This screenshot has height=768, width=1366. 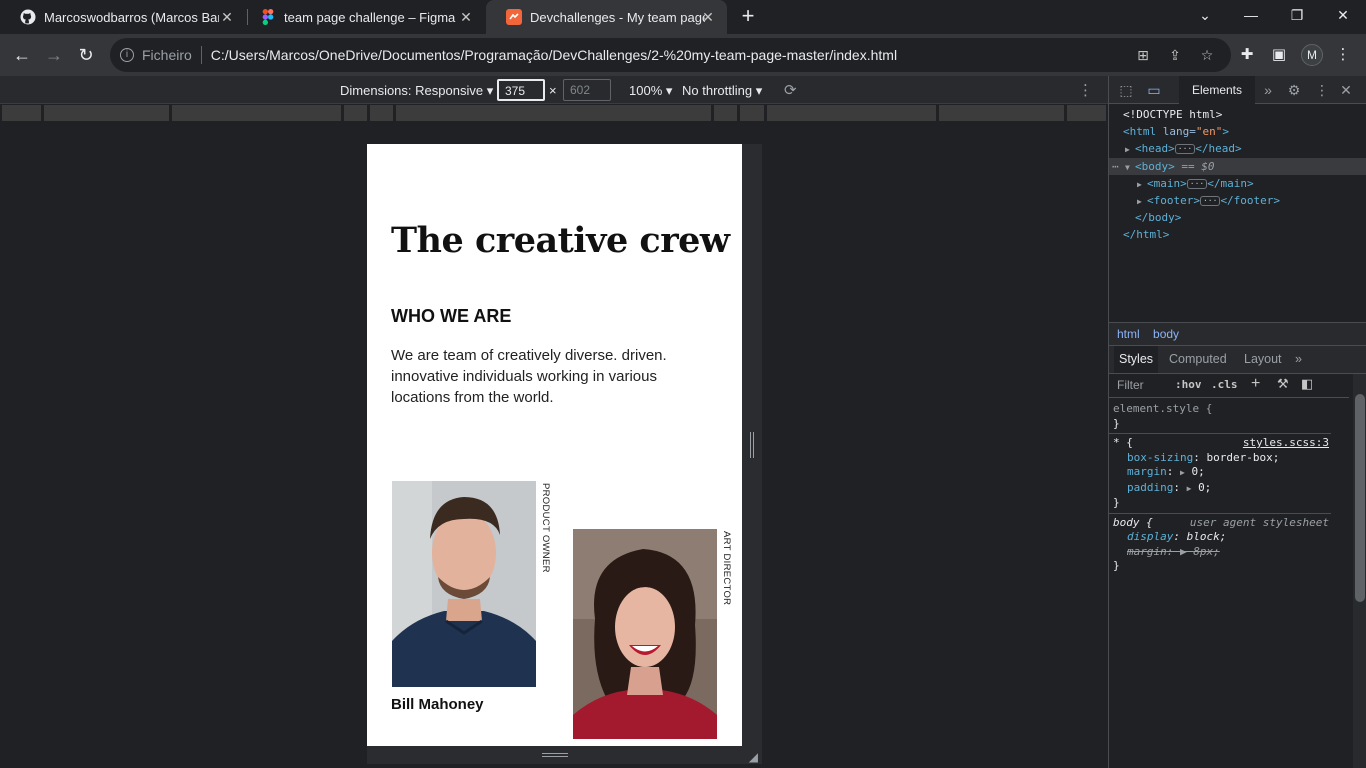 I want to click on inspect-element-icon: ⬚, so click(x=1126, y=90).